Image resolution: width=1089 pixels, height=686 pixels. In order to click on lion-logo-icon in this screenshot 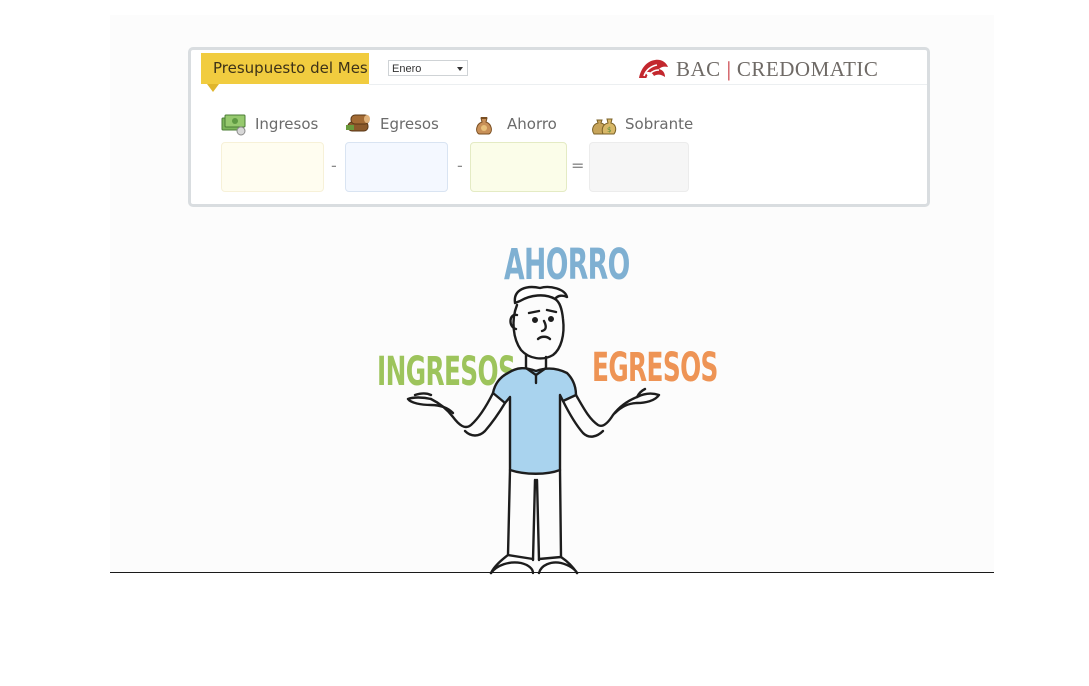, I will do `click(653, 69)`.